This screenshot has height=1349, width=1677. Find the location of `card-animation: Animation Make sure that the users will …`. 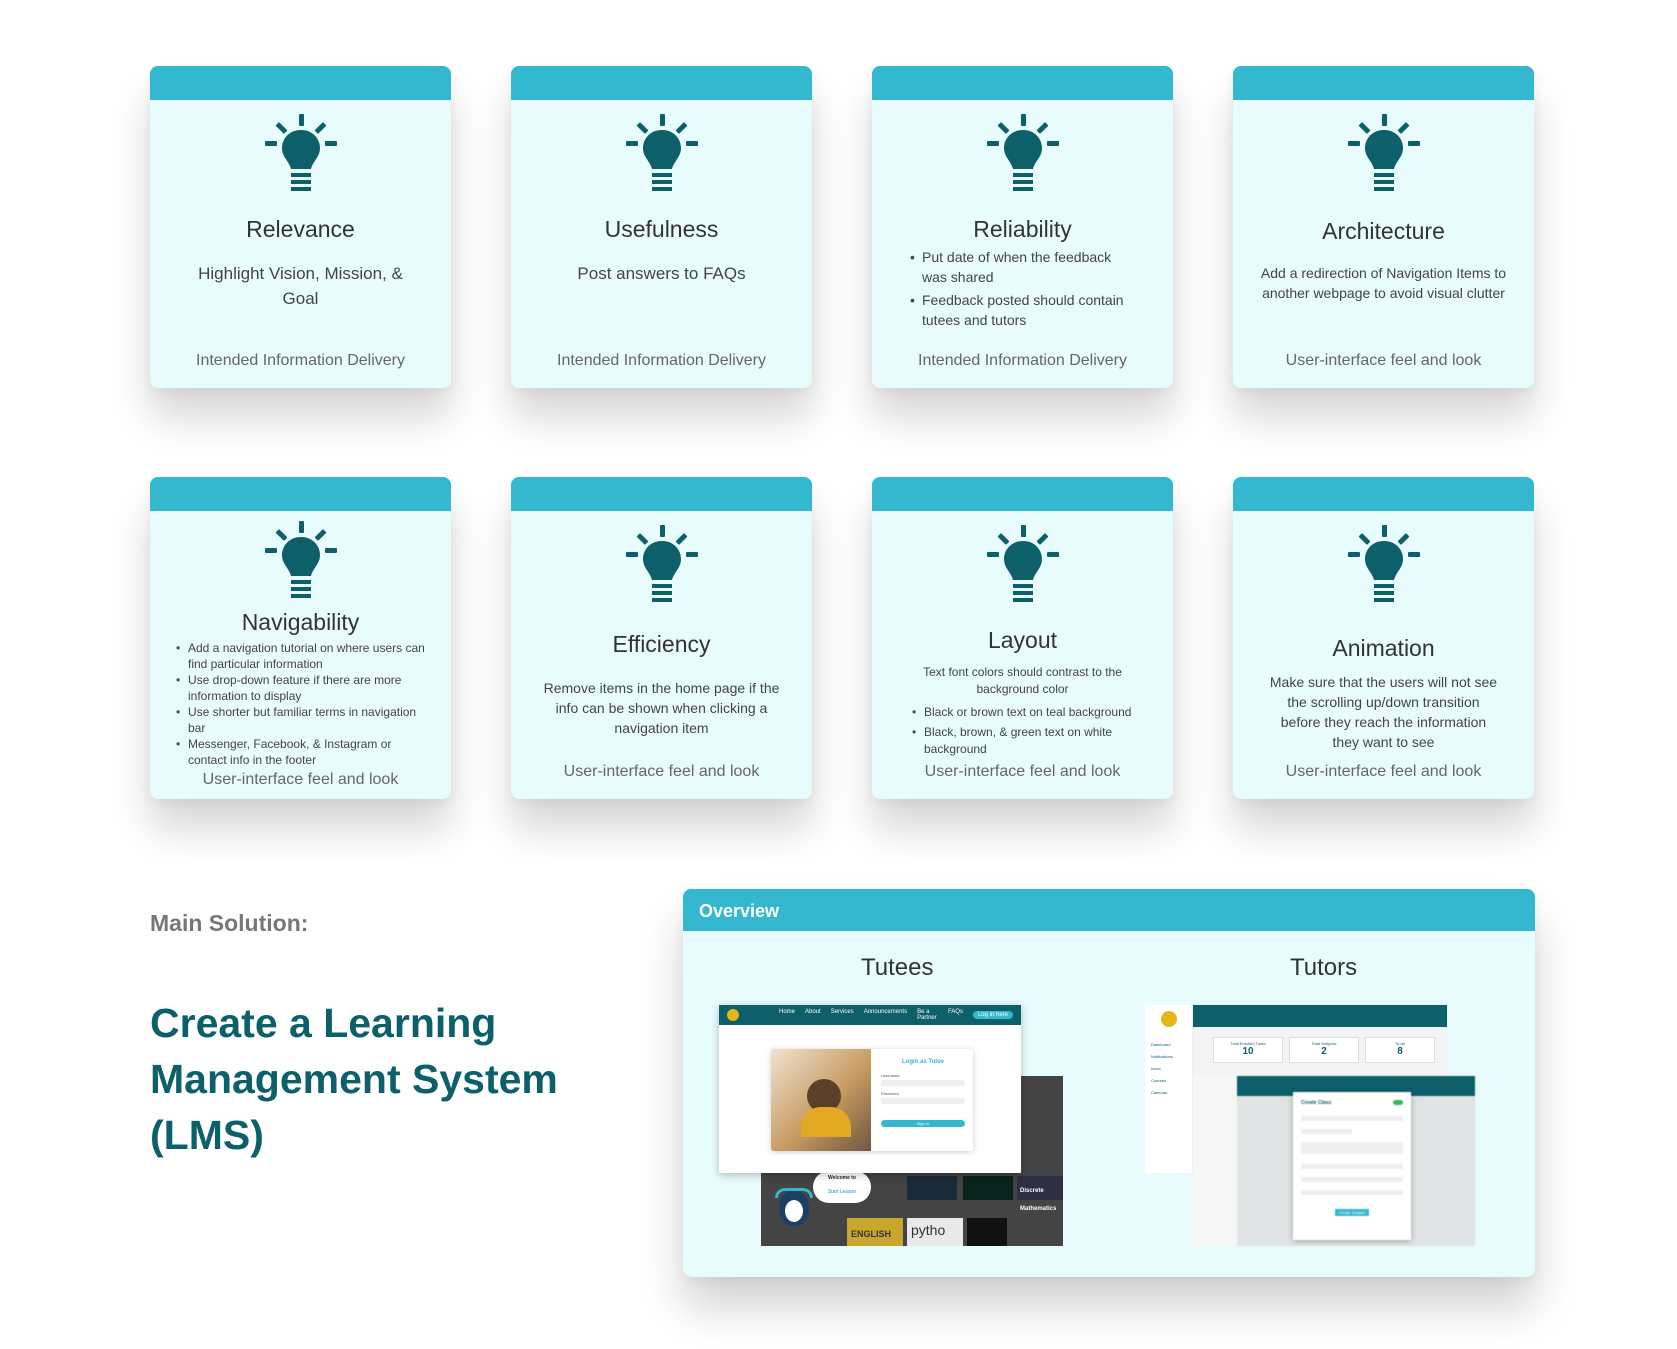

card-animation: Animation Make sure that the users will … is located at coordinates (1383, 638).